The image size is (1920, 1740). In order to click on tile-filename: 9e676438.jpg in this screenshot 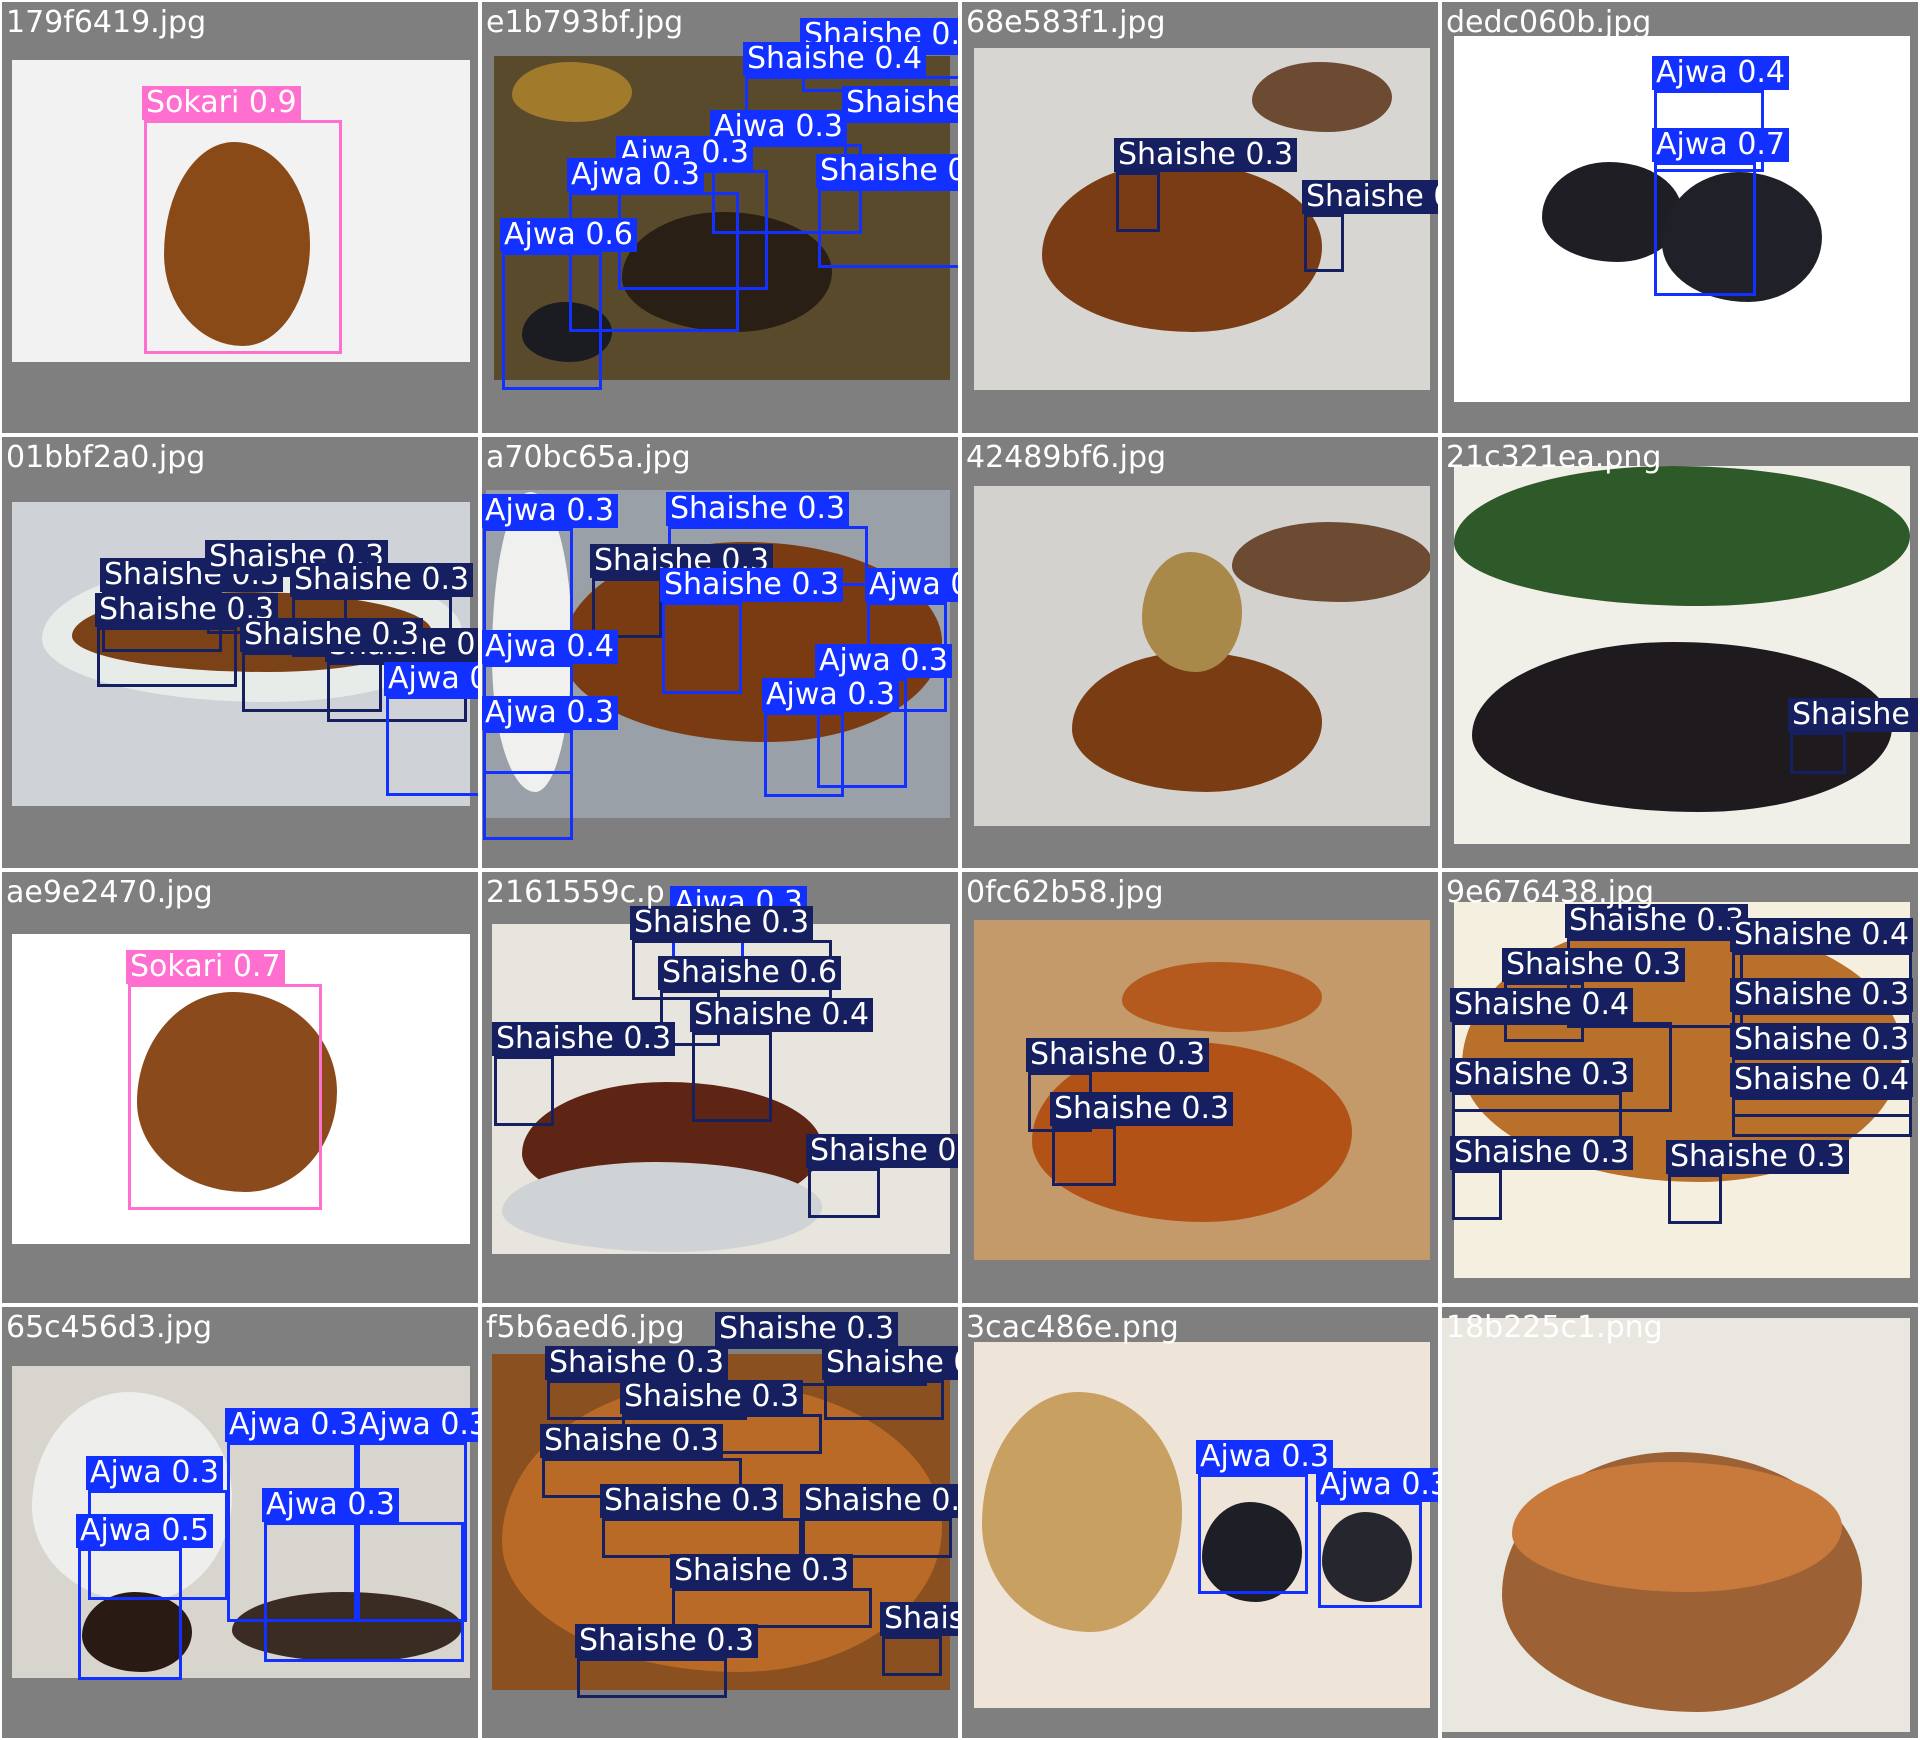, I will do `click(1550, 892)`.